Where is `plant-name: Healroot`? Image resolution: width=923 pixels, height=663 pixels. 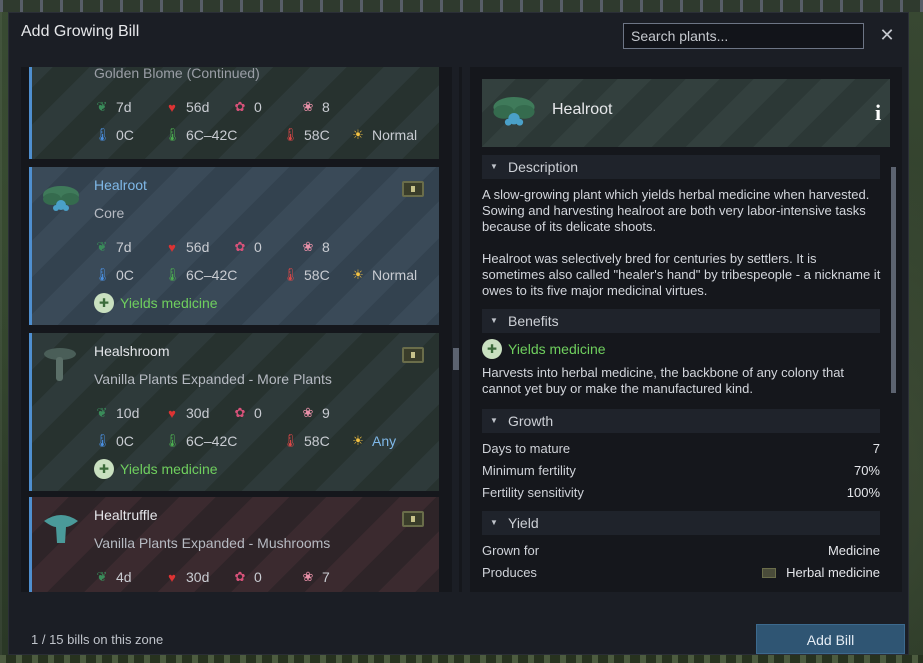 plant-name: Healroot is located at coordinates (120, 185).